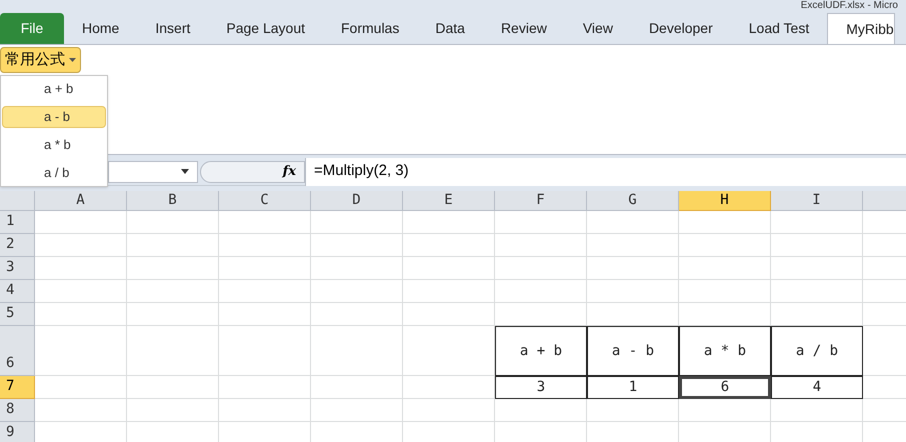 This screenshot has height=442, width=906. Describe the element at coordinates (633, 201) in the screenshot. I see `column-header: G` at that location.